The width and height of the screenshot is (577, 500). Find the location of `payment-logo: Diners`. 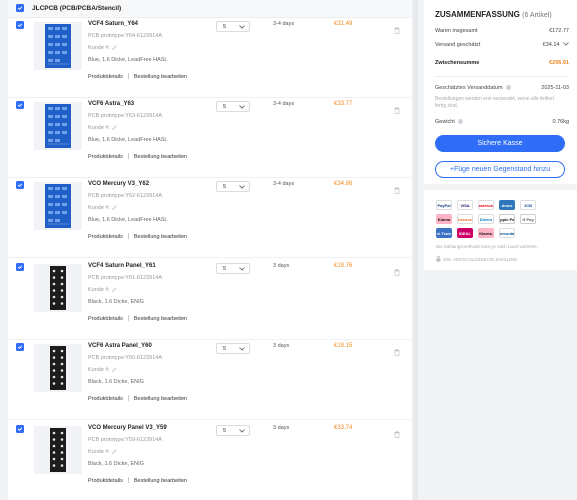

payment-logo: Diners is located at coordinates (486, 219).